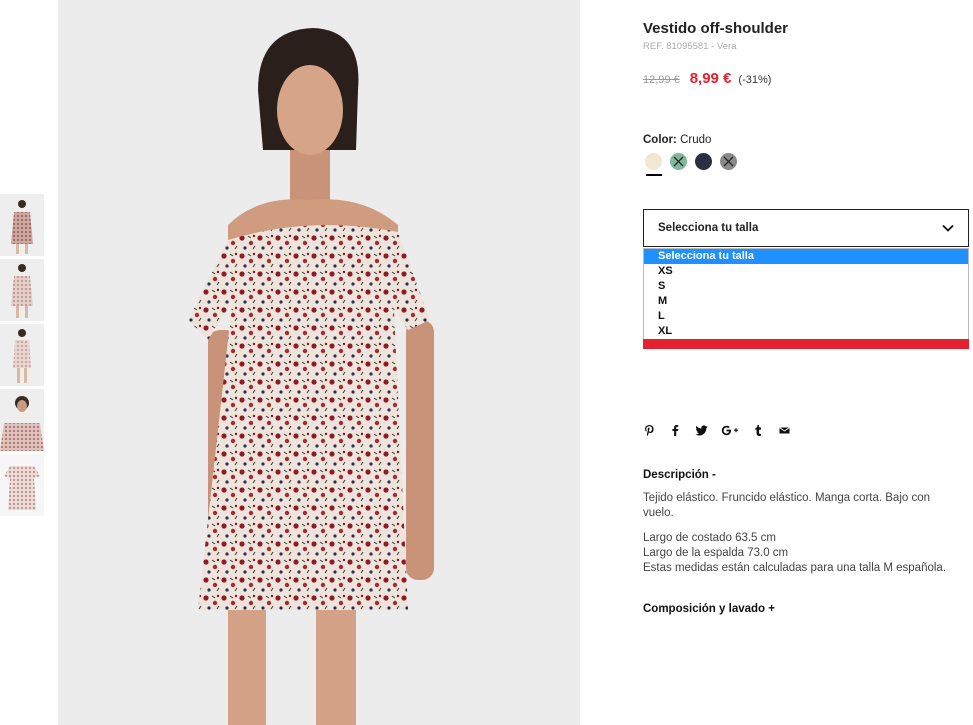 The width and height of the screenshot is (973, 725). Describe the element at coordinates (679, 475) in the screenshot. I see `description-toggle: Descripción -` at that location.